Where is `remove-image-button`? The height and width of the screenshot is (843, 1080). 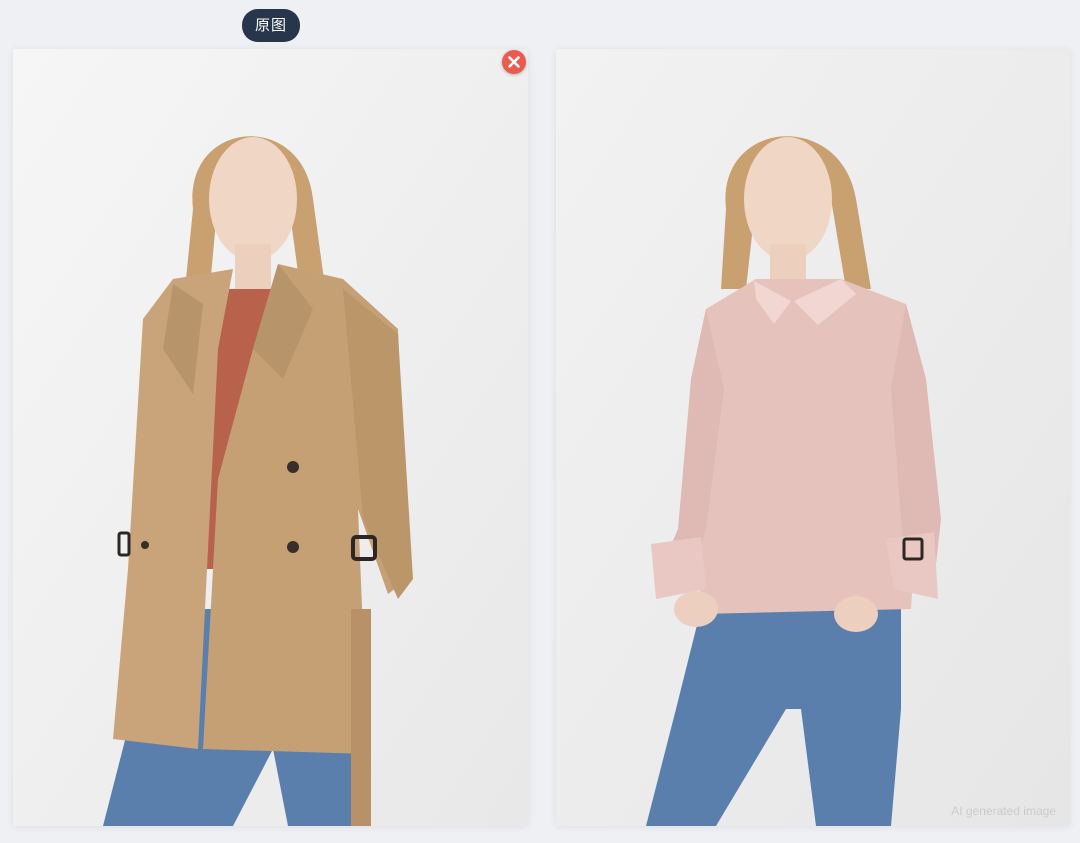 remove-image-button is located at coordinates (514, 62).